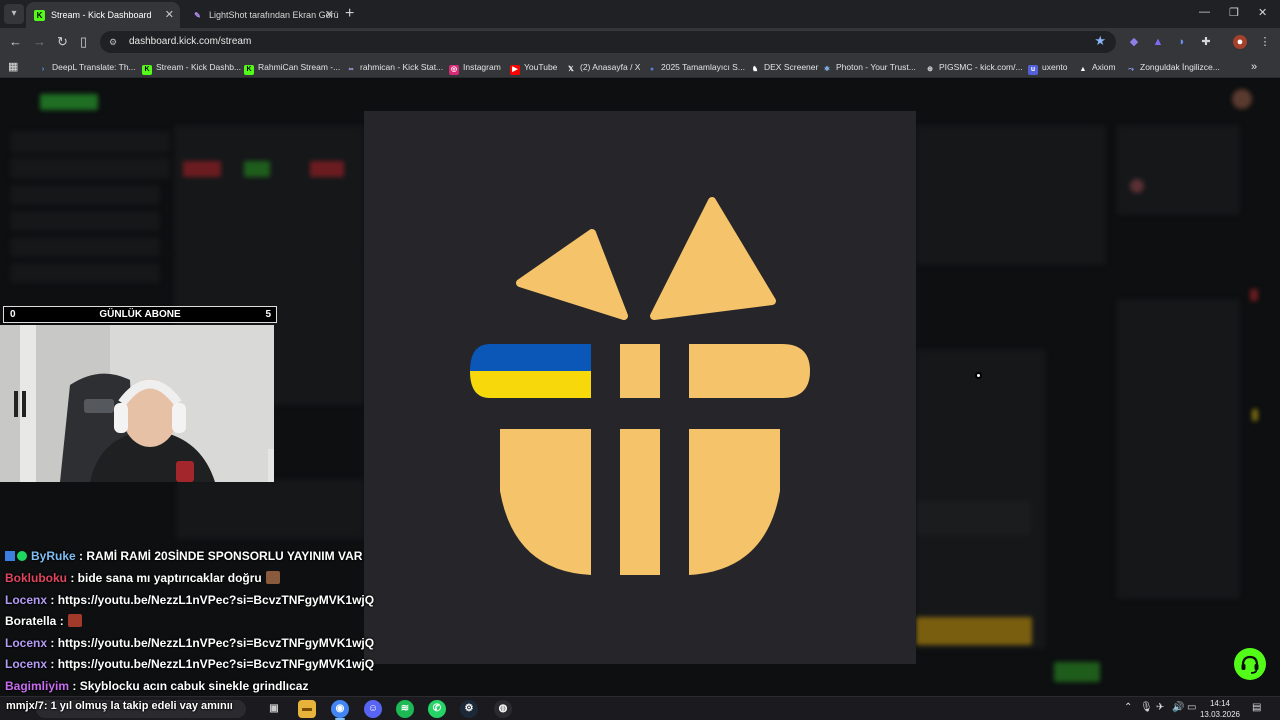  Describe the element at coordinates (1220, 714) in the screenshot. I see `clock-date: 13.03.2026` at that location.